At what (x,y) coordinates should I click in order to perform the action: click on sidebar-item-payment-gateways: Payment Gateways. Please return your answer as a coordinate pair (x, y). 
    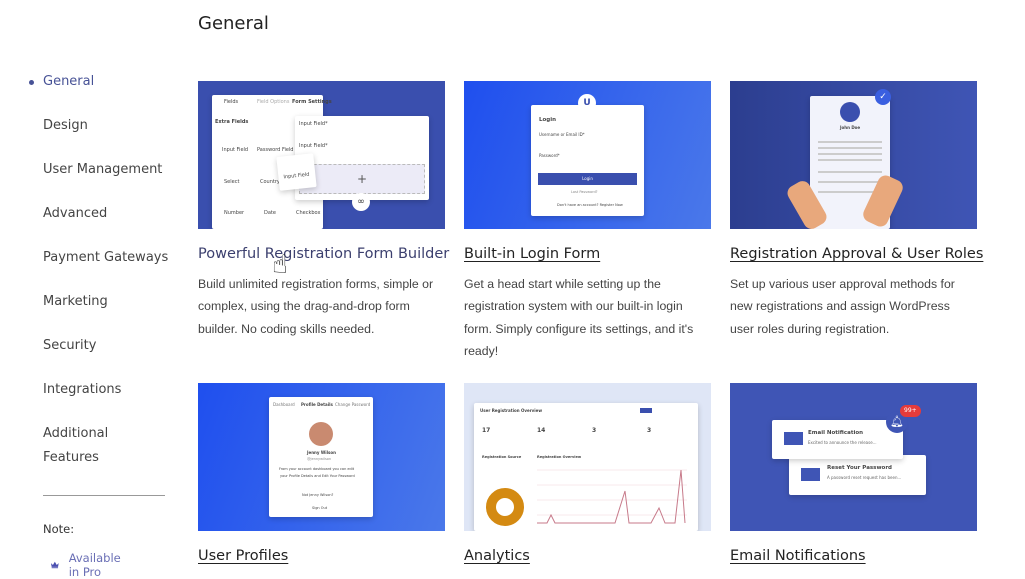
    Looking at the image, I should click on (105, 258).